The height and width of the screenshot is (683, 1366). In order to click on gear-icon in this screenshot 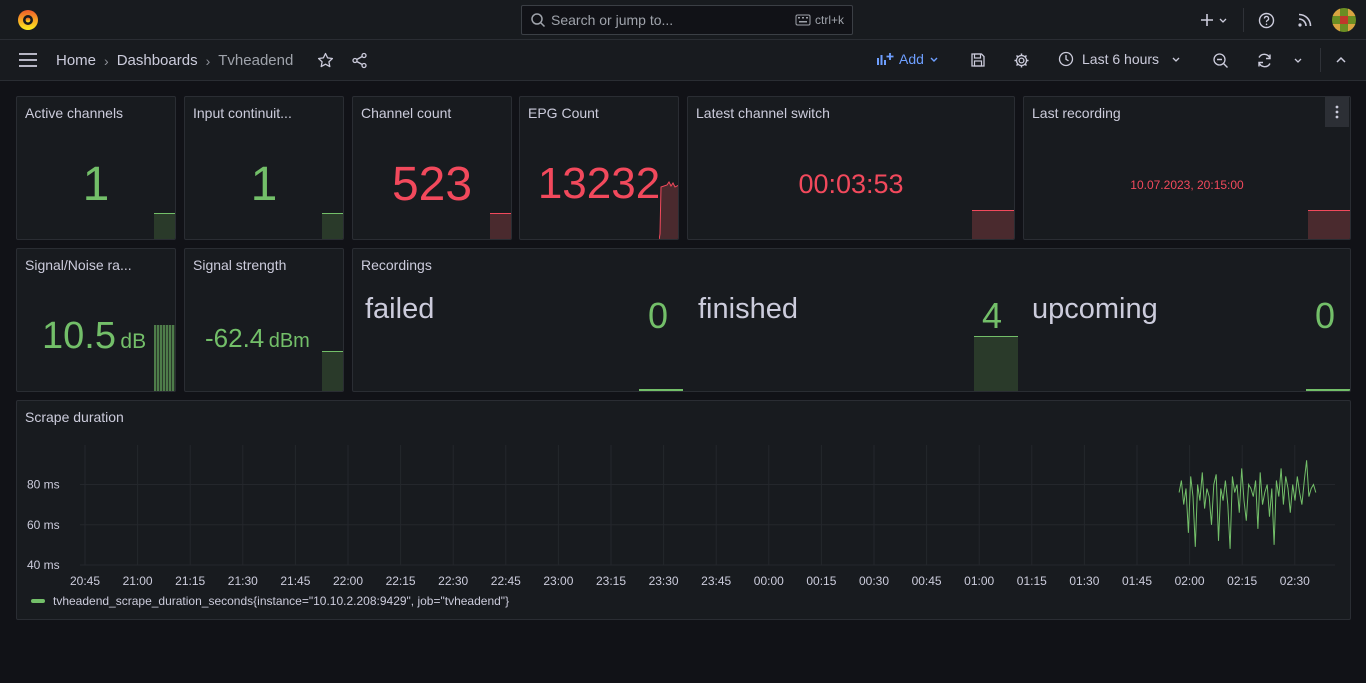, I will do `click(1021, 60)`.